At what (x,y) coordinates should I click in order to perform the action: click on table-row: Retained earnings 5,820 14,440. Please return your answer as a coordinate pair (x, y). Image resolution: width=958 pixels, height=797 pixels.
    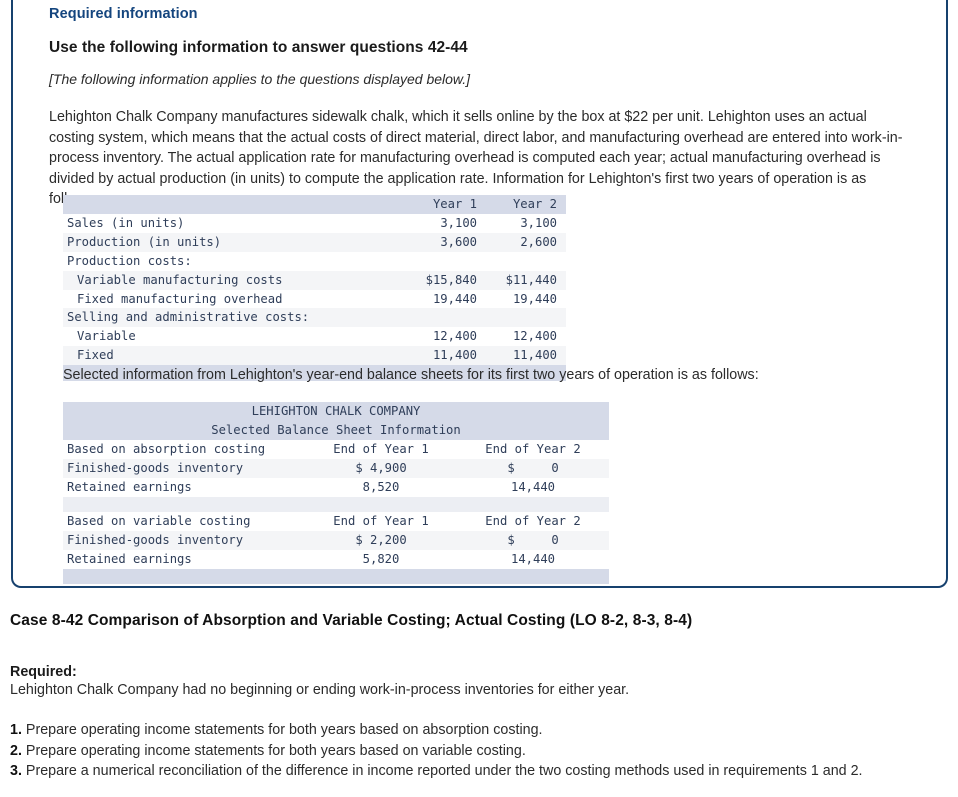
    Looking at the image, I should click on (336, 559).